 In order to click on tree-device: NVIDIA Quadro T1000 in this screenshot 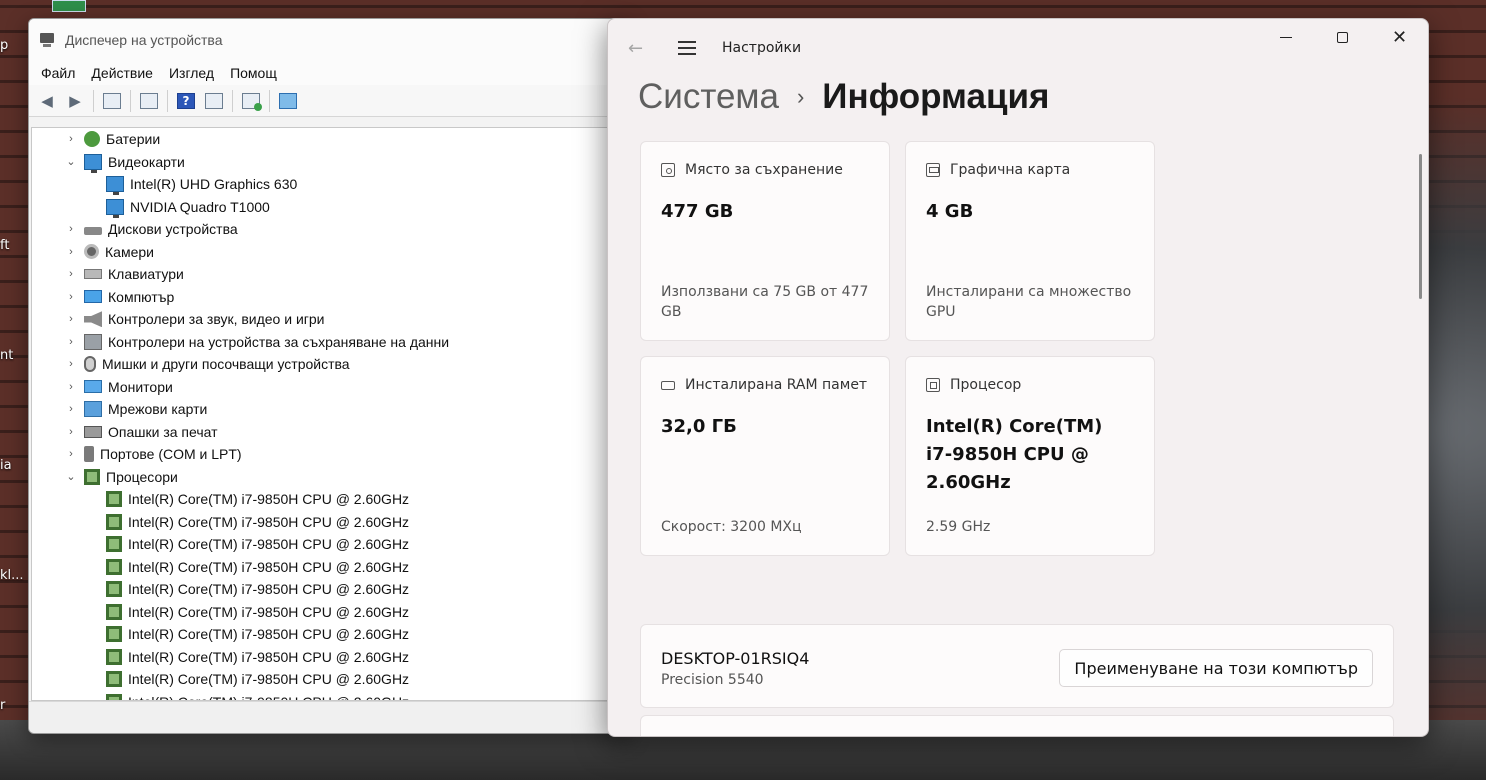, I will do `click(329, 207)`.